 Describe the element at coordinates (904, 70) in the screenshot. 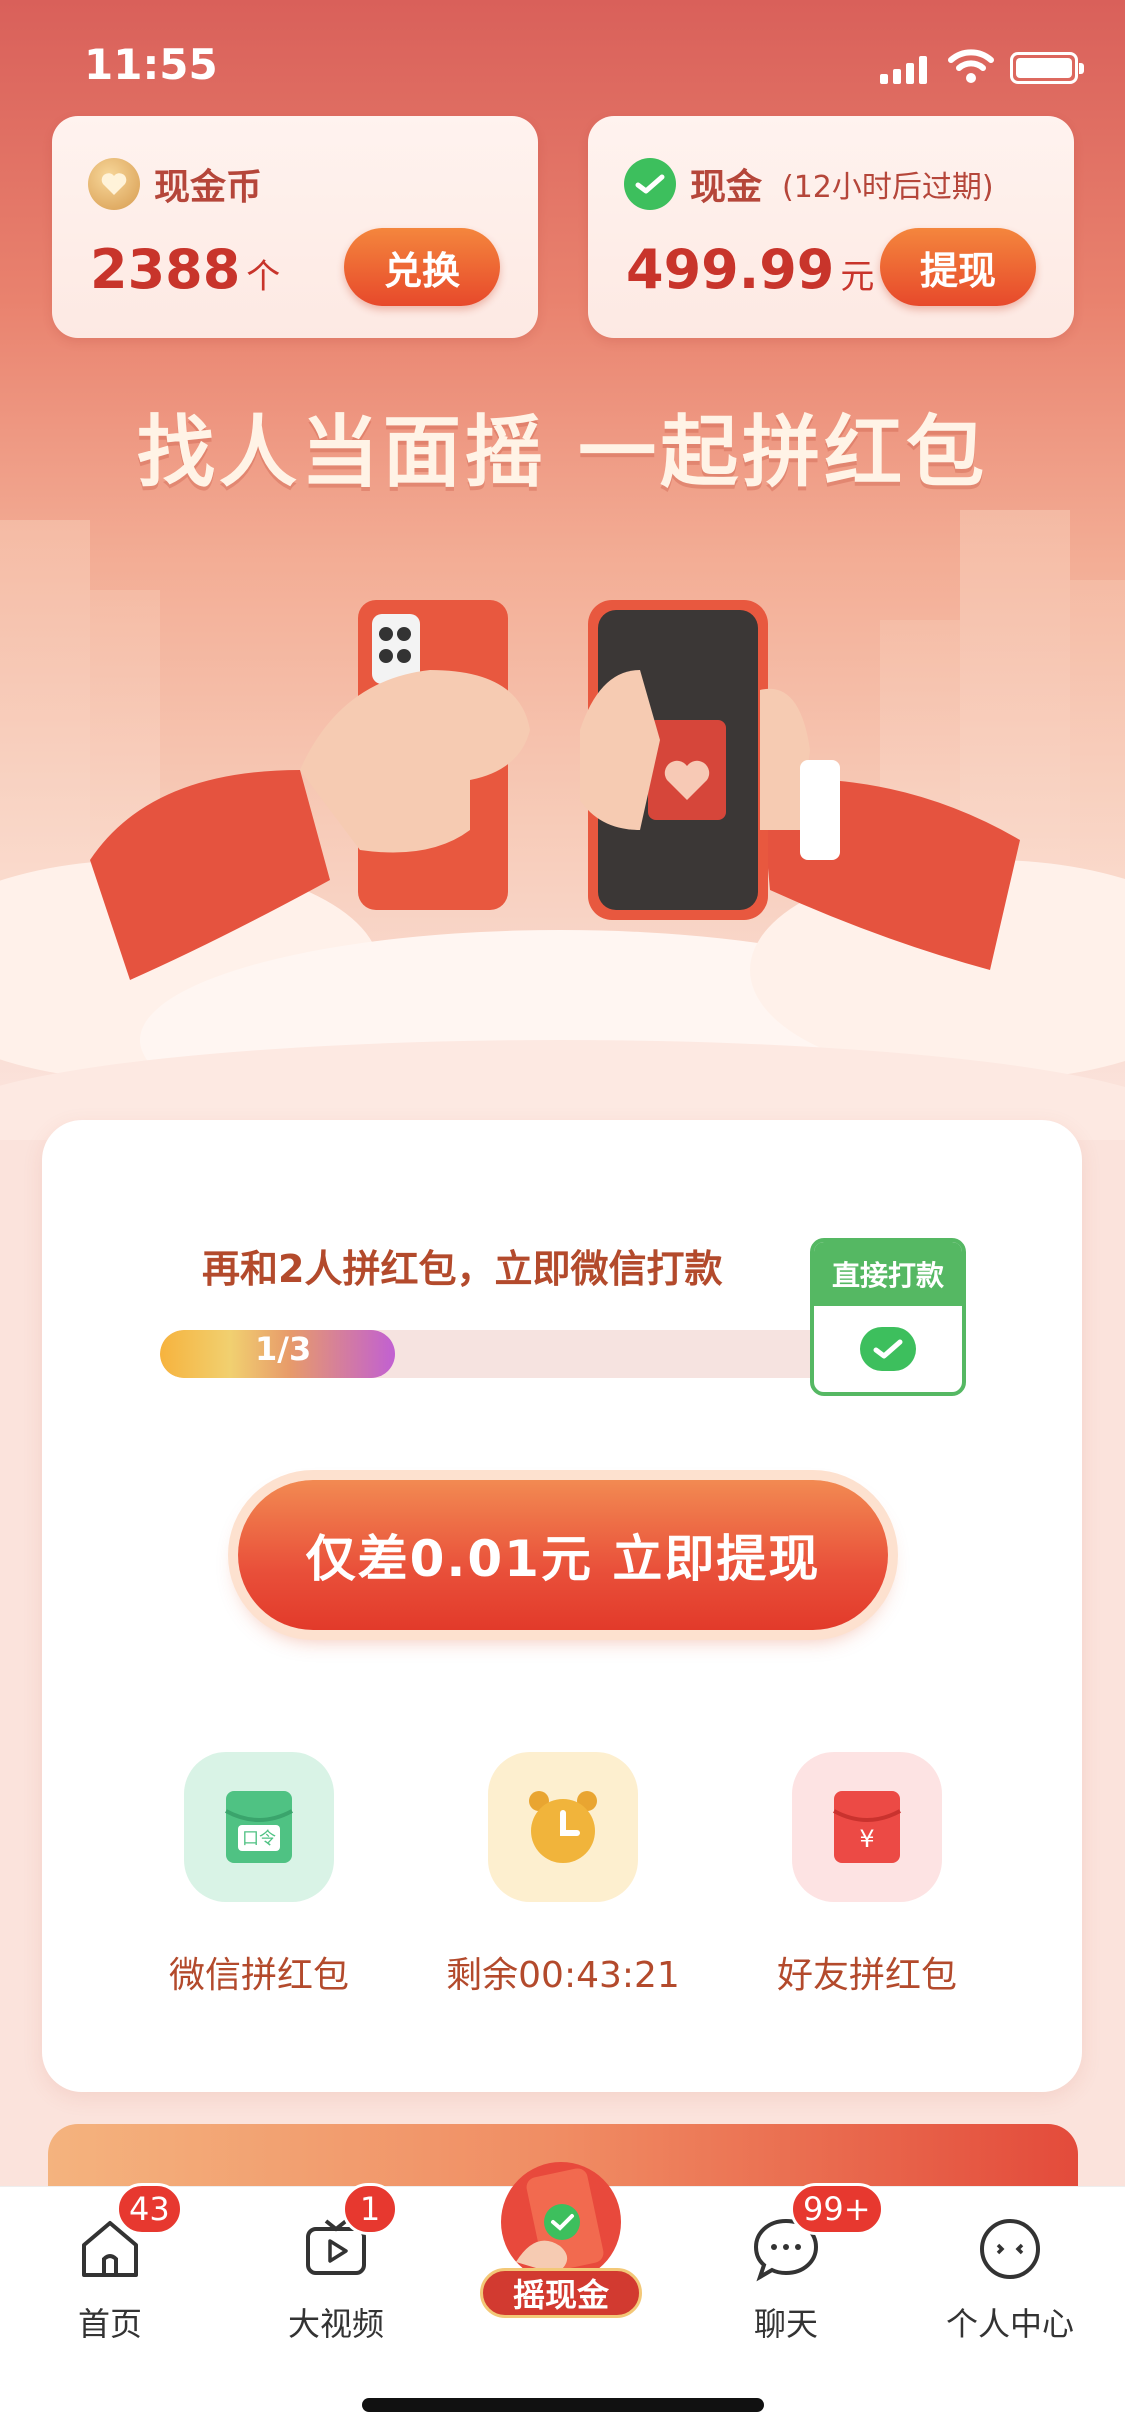

I see `cellular-signal-icon` at that location.